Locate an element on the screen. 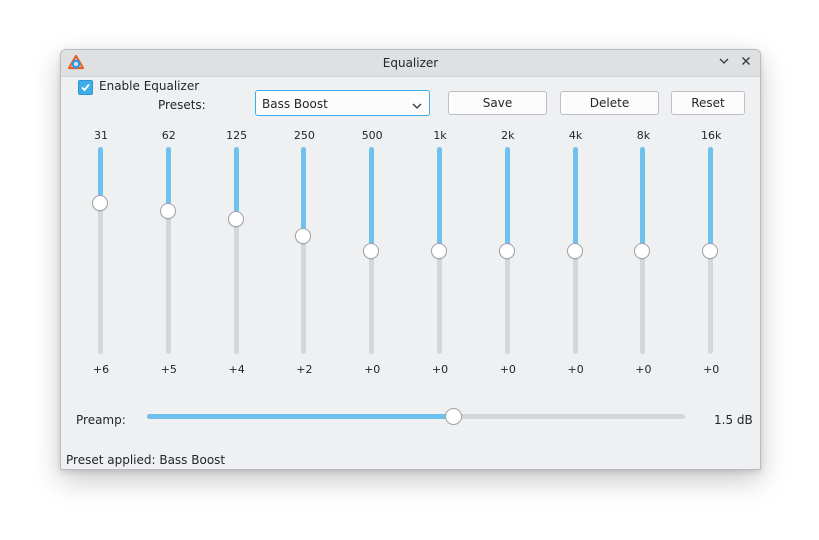  band-frequency-label: 500 is located at coordinates (372, 135).